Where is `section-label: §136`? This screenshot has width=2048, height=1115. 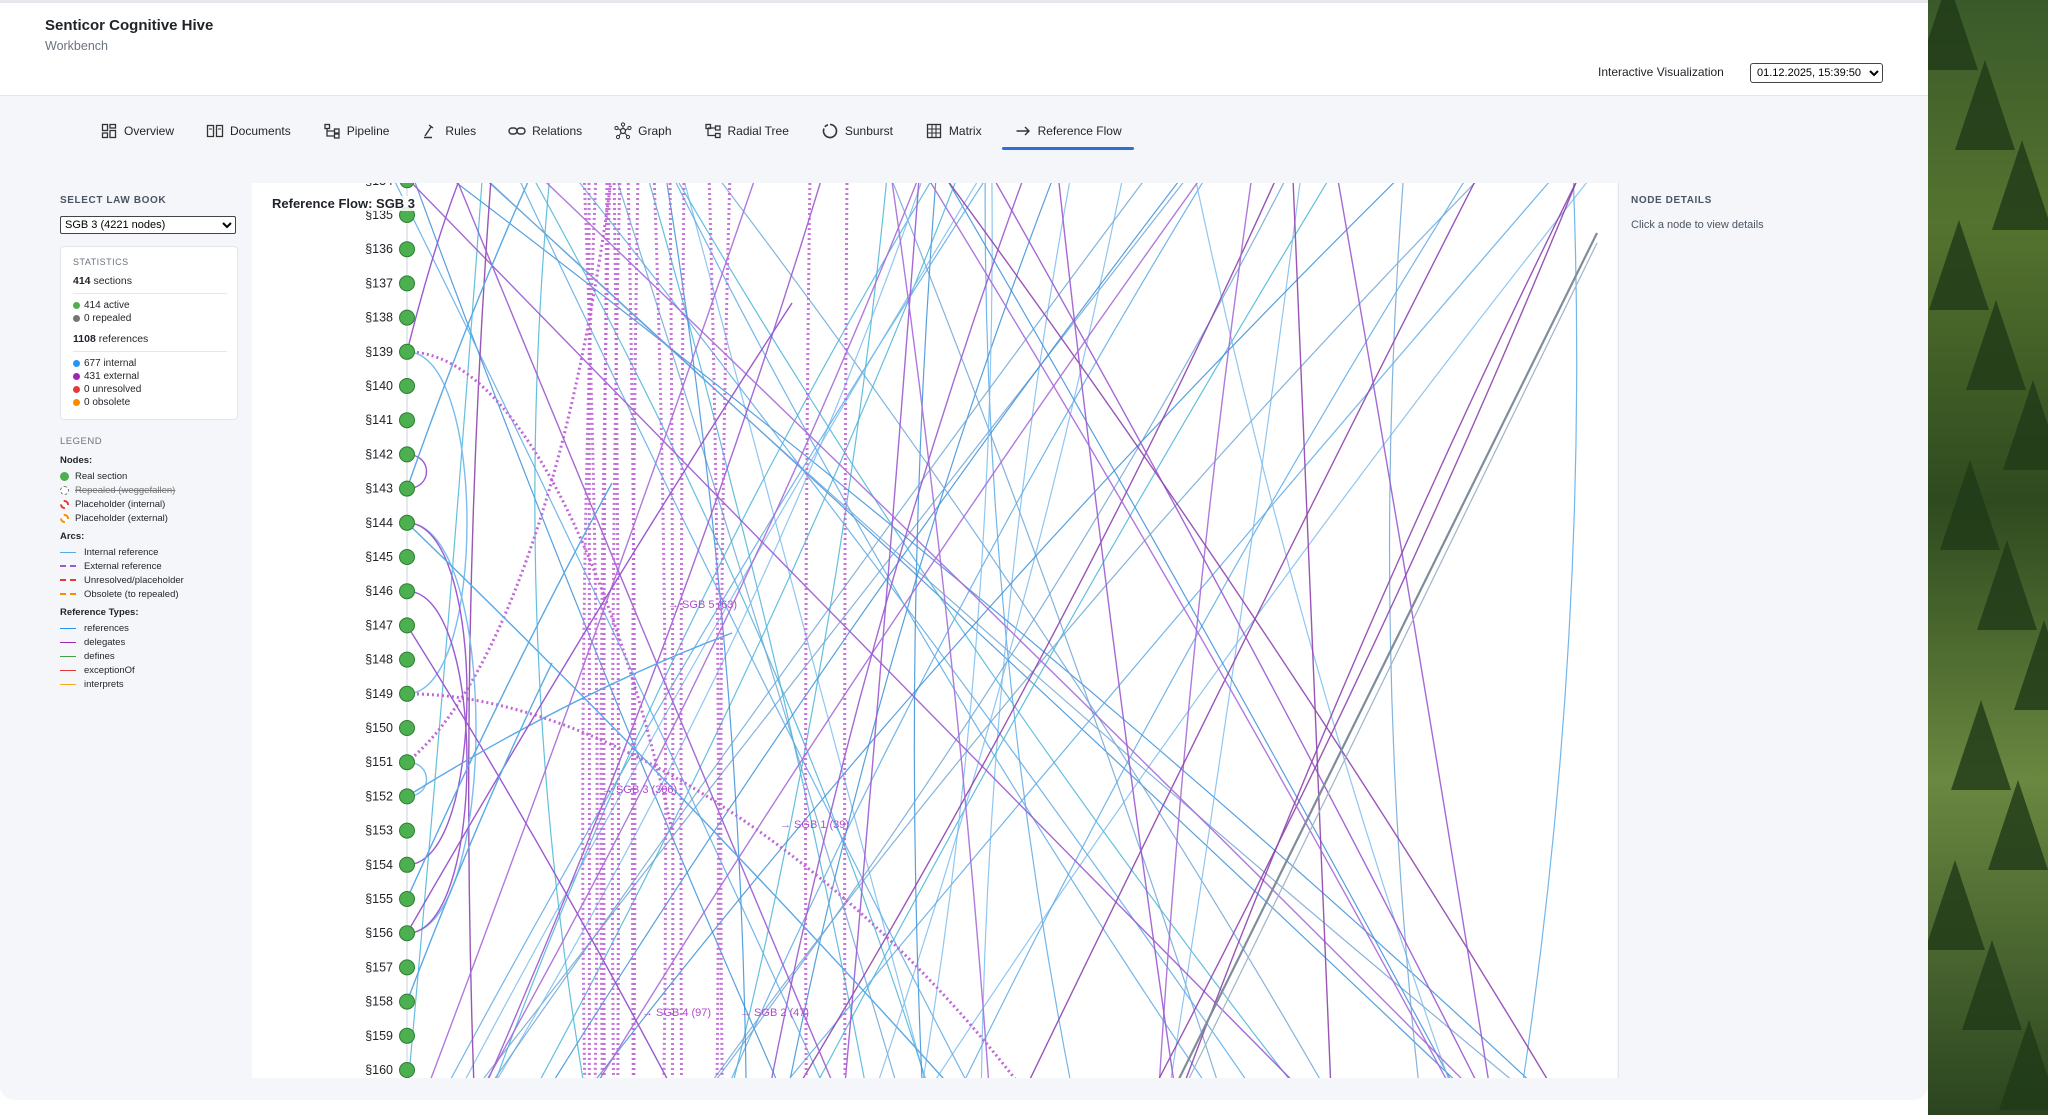 section-label: §136 is located at coordinates (379, 249).